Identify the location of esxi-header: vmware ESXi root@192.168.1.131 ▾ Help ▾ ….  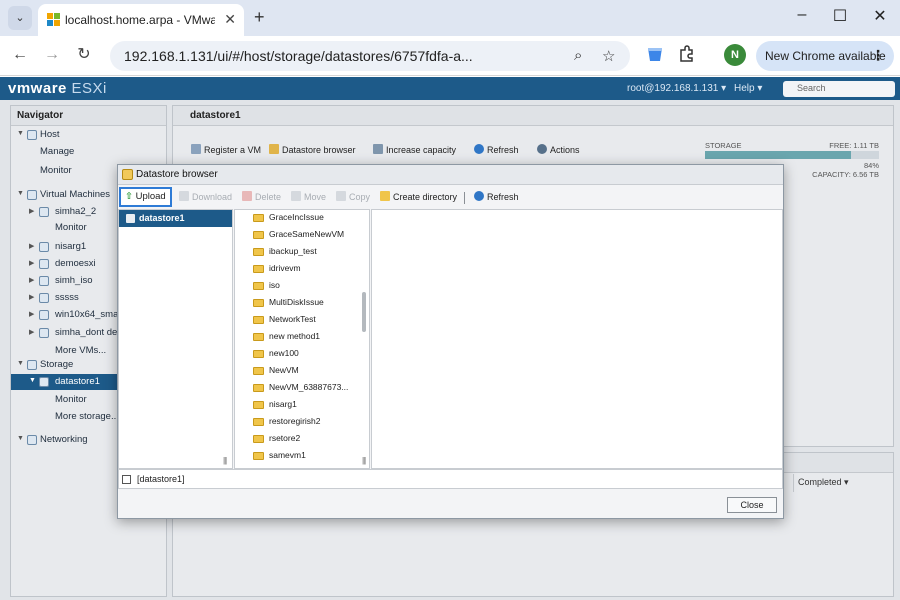
(450, 88).